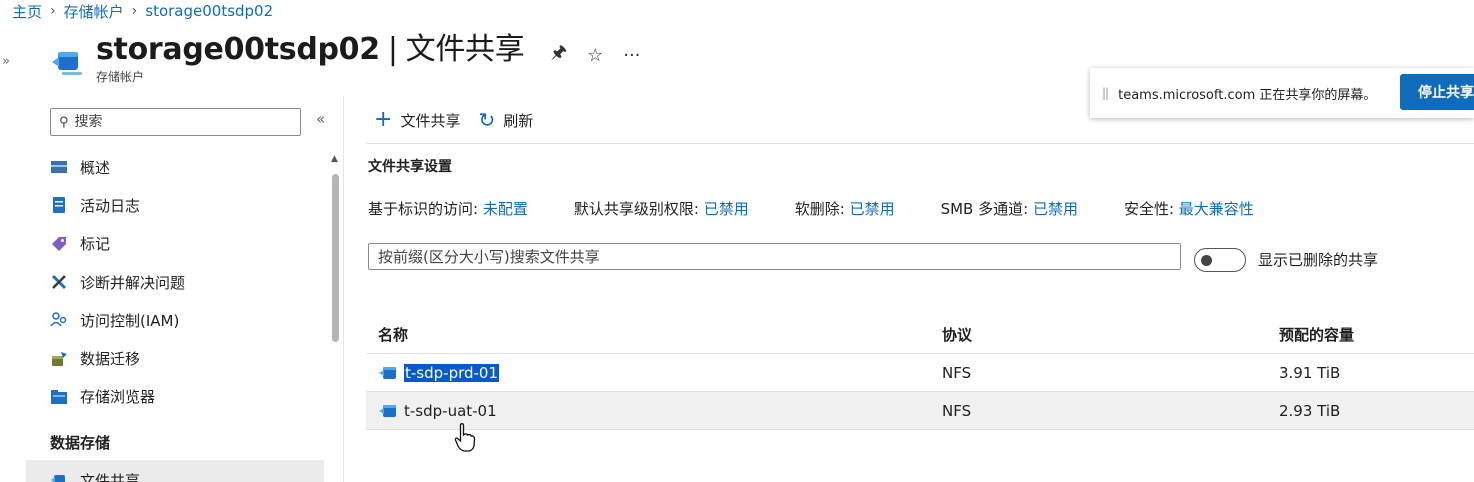 This screenshot has height=482, width=1474. I want to click on toolbar: + 文件共享 ↻ 刷新, so click(462, 120).